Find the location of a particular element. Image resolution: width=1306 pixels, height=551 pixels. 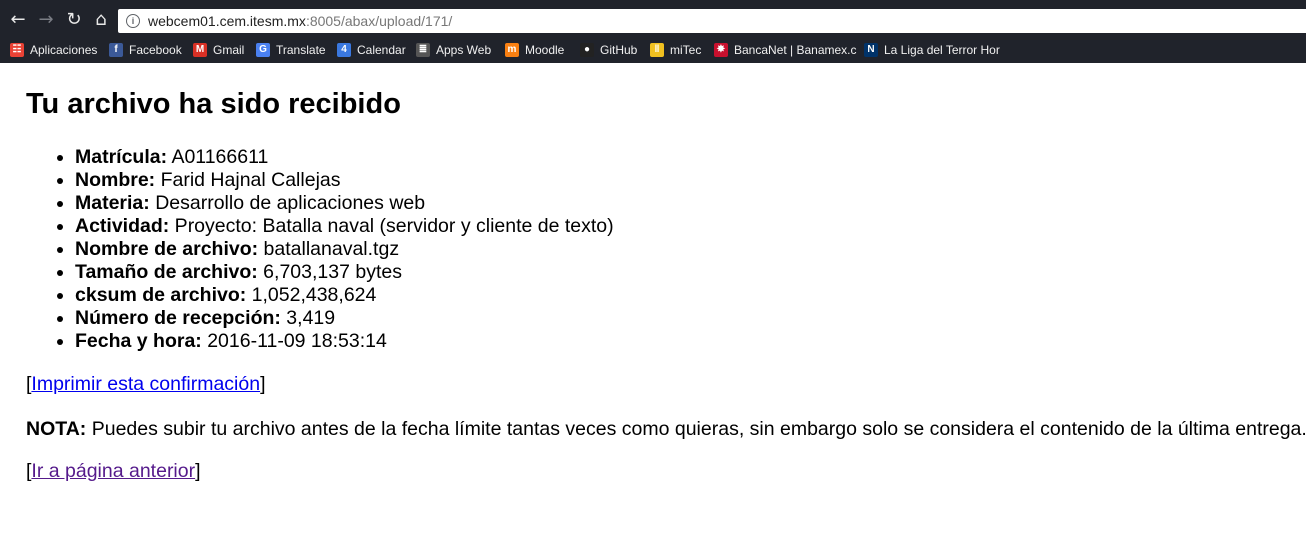

url-host: webcem01.cem.itesm.mx is located at coordinates (227, 21).